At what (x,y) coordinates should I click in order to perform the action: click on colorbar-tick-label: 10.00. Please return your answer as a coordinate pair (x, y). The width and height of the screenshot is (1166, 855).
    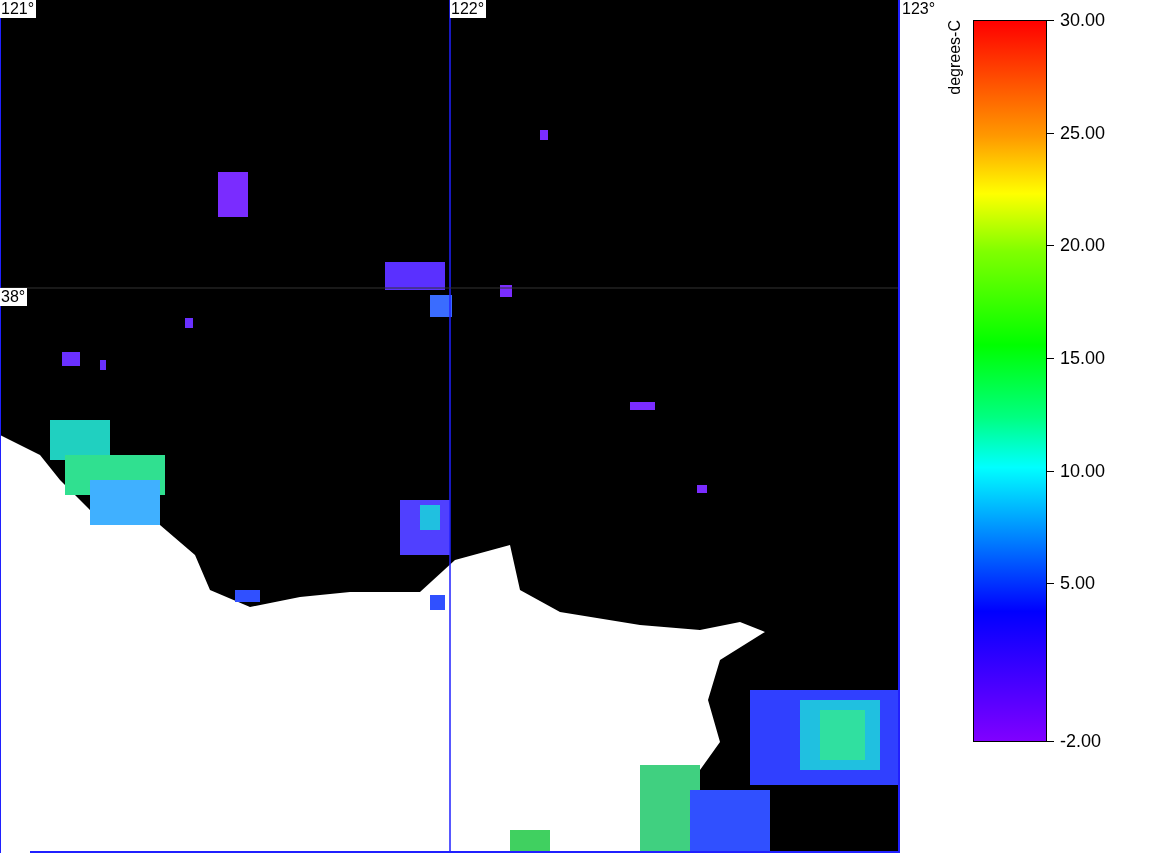
    Looking at the image, I should click on (1083, 470).